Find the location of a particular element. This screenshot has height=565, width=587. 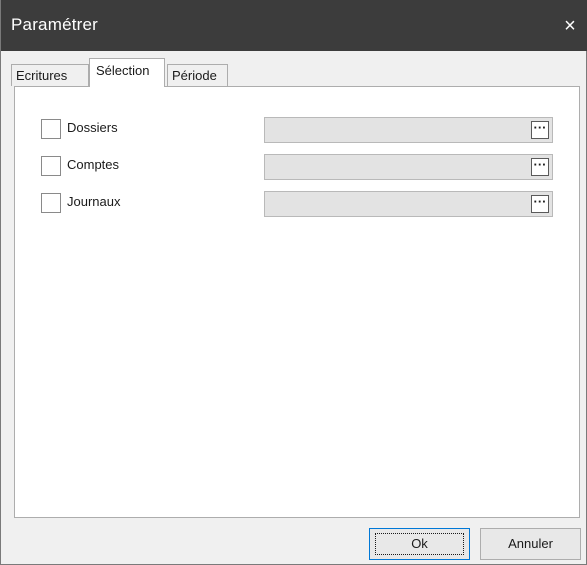

dossiers-checkbox is located at coordinates (51, 129).